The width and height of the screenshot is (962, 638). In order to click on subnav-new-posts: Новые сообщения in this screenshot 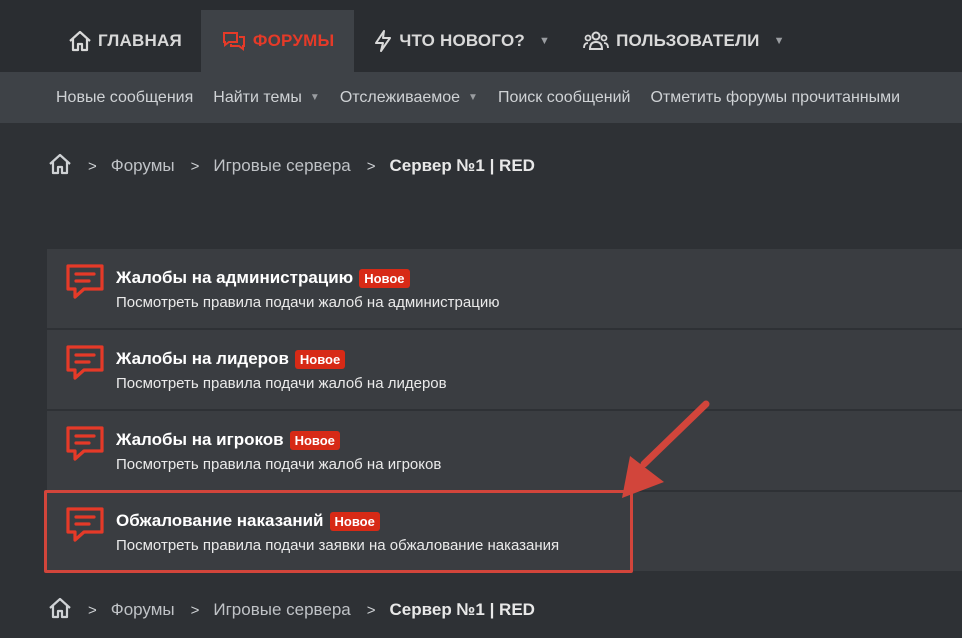, I will do `click(124, 98)`.